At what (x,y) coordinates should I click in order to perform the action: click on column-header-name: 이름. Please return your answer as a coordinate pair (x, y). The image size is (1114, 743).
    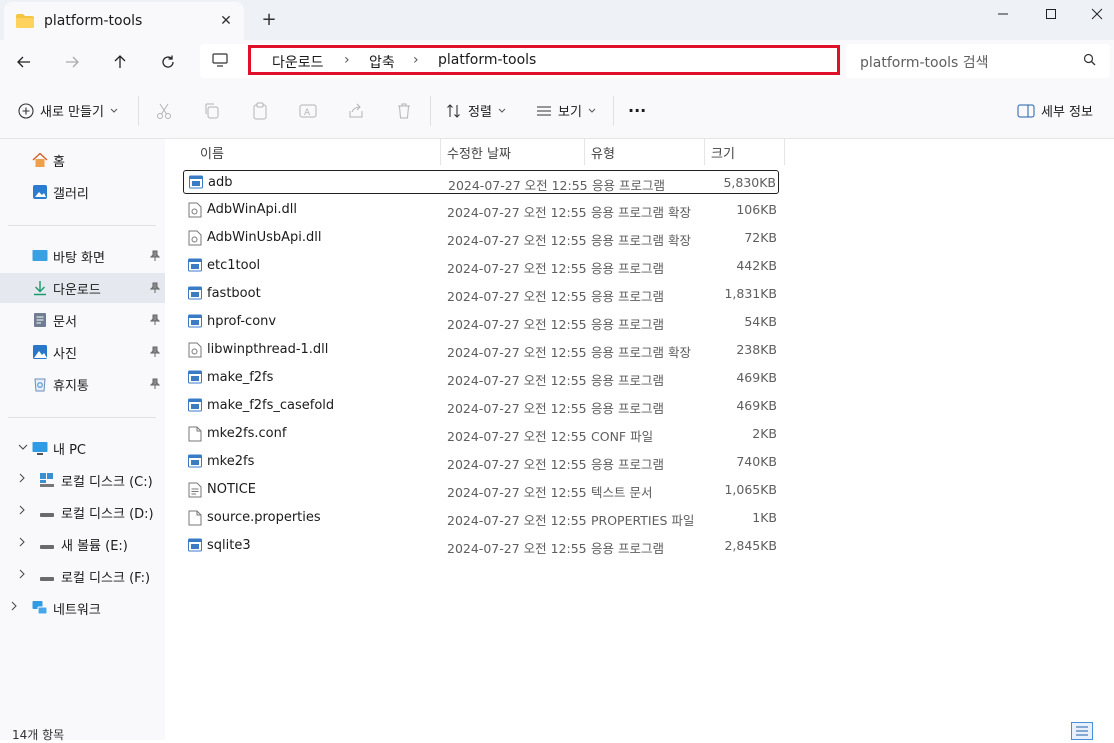
    Looking at the image, I should click on (212, 152).